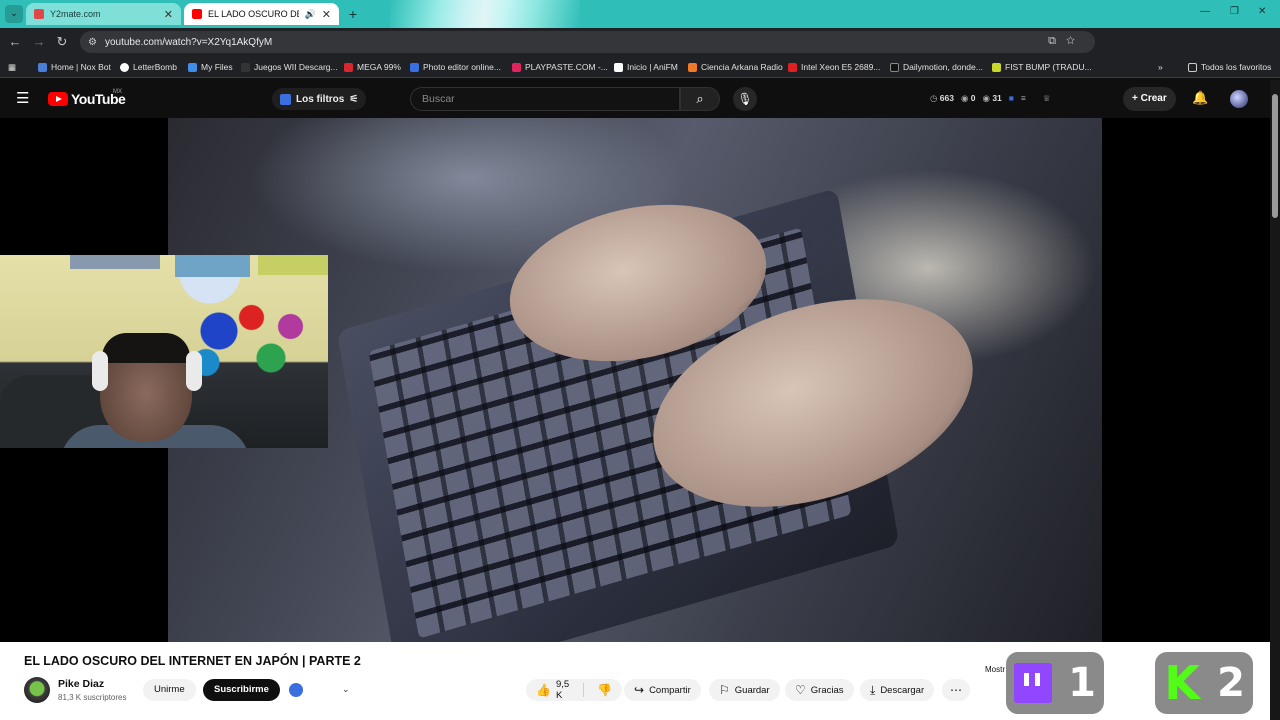 This screenshot has height=720, width=1280. What do you see at coordinates (81, 684) in the screenshot?
I see `channel-name: Pike Diaz` at bounding box center [81, 684].